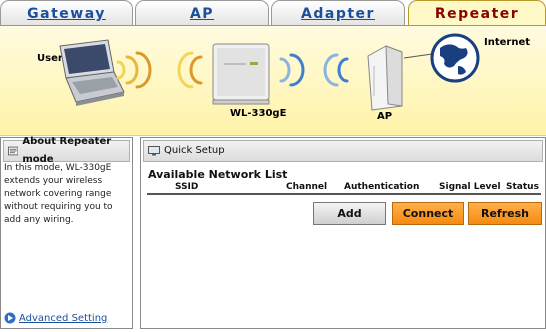 This screenshot has height=332, width=546. What do you see at coordinates (307, 187) in the screenshot?
I see `column-channel: Channel` at bounding box center [307, 187].